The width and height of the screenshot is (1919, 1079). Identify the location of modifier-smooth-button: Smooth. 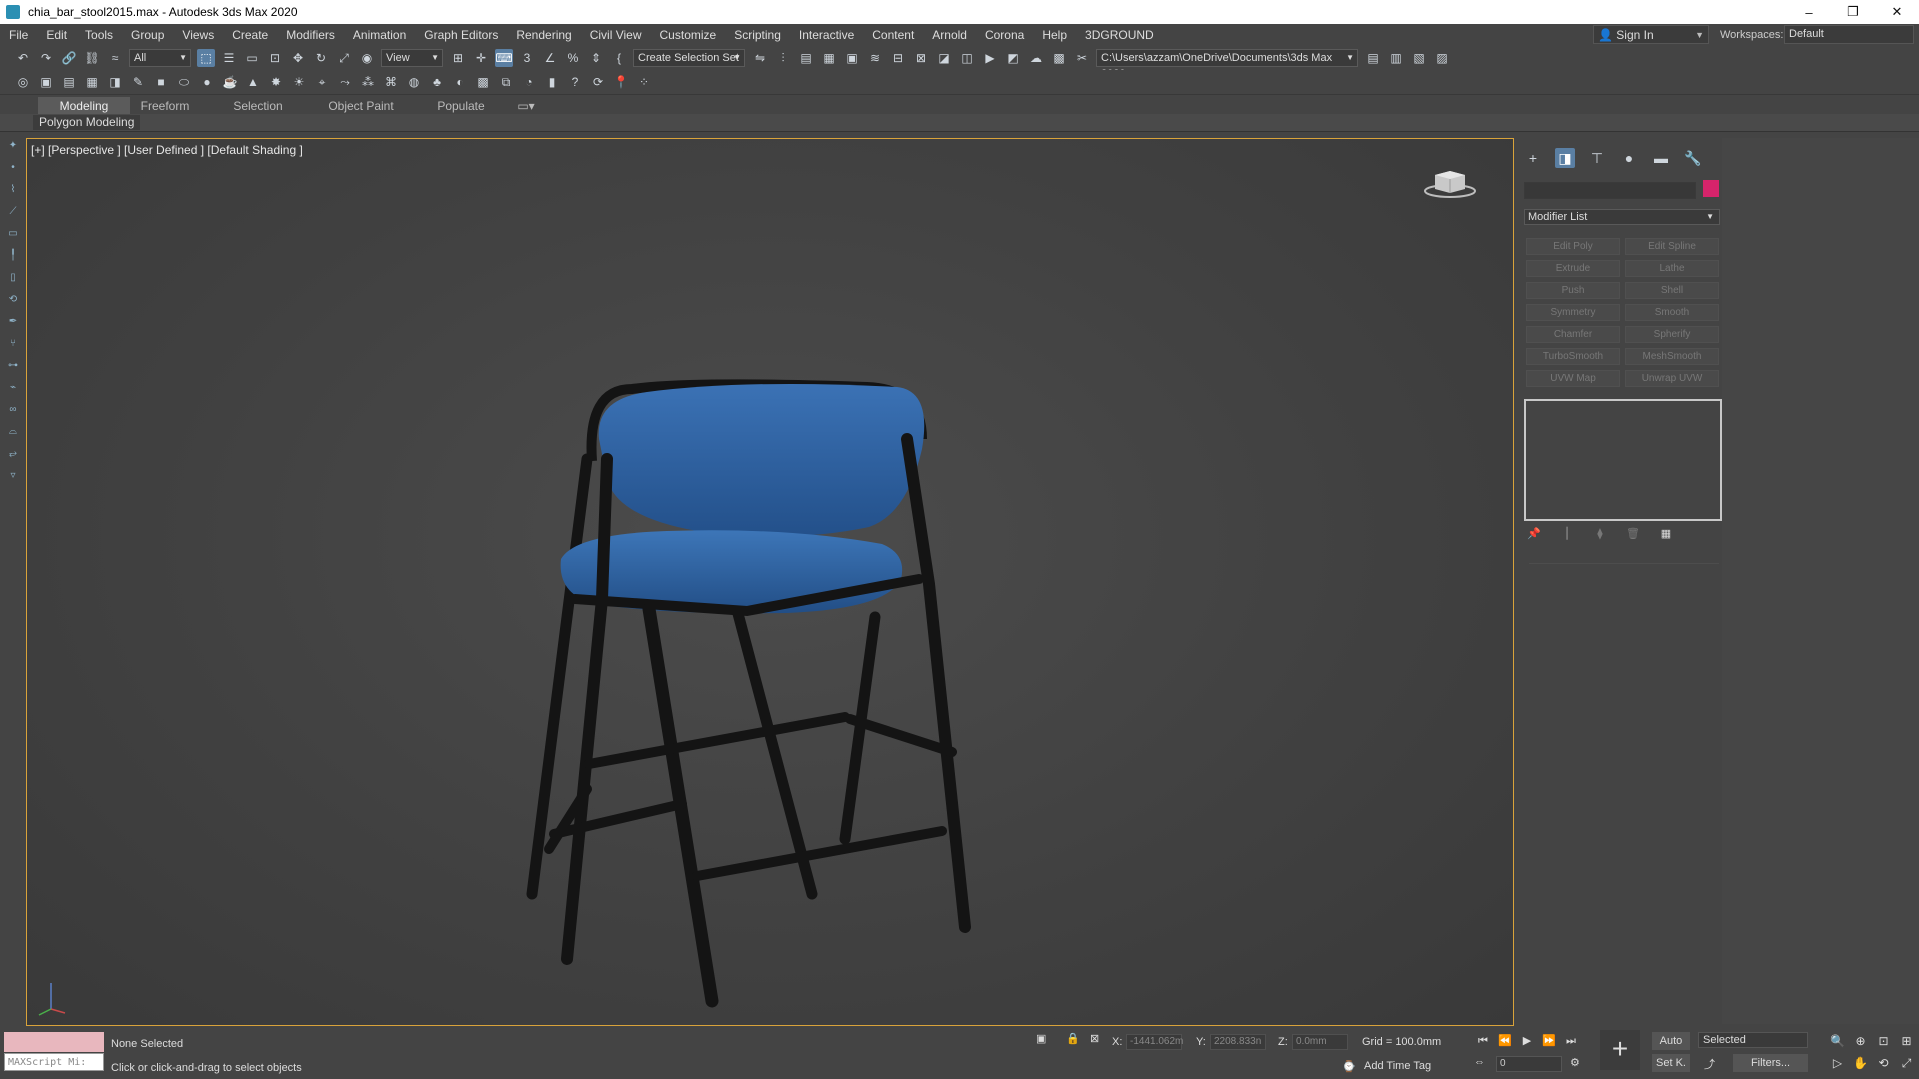
(1672, 312).